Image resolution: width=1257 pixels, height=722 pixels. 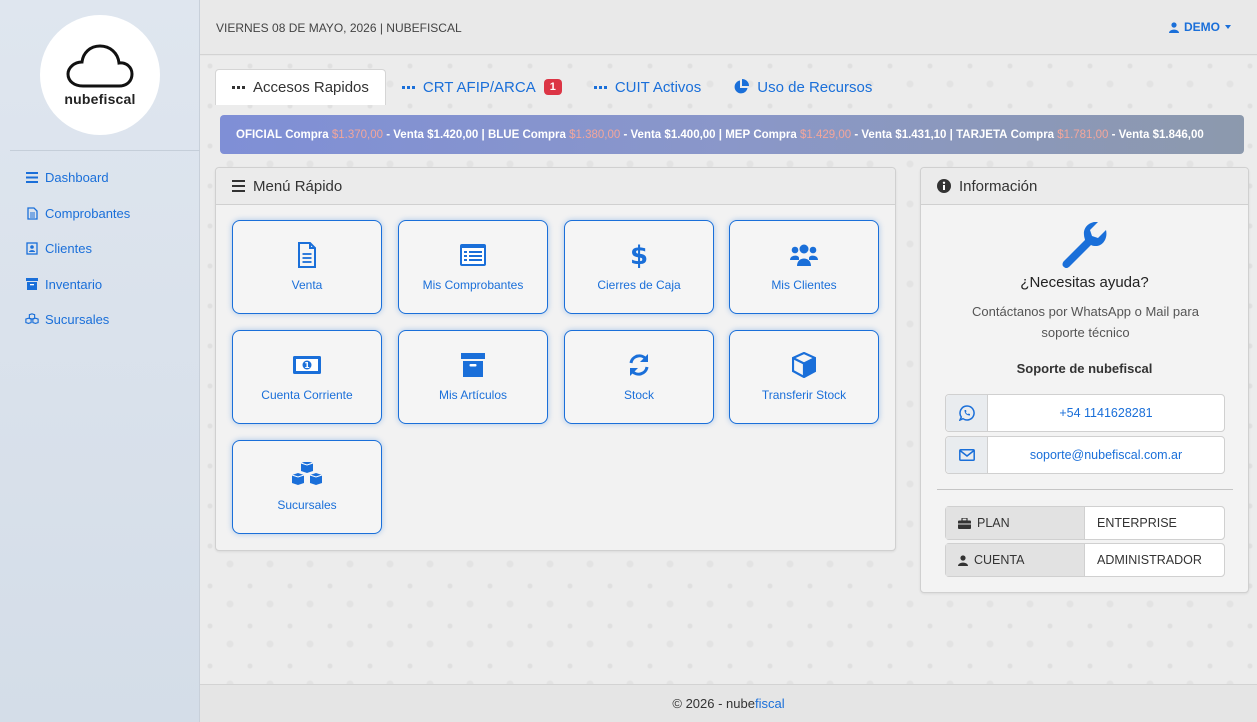 I want to click on email-address: soporte@nubefiscal.com.ar, so click(x=1106, y=455).